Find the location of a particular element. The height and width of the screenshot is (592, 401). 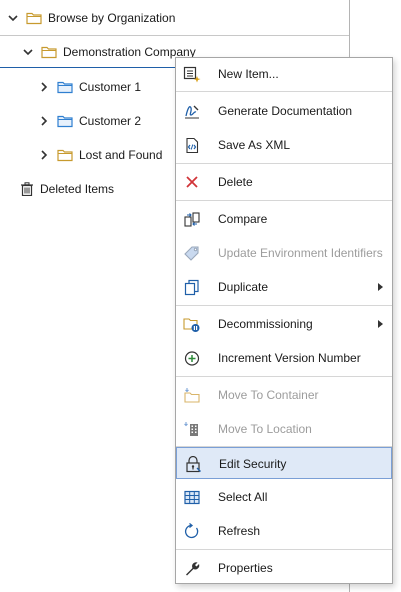

tree-node-label: Customer 1 is located at coordinates (110, 87).